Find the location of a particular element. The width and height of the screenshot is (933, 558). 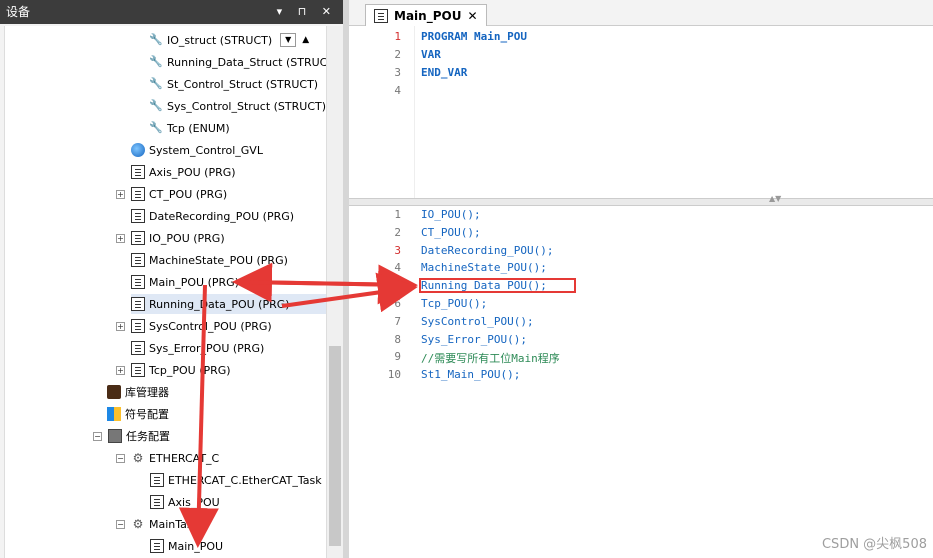

watermark: CSDN @尖枫508 is located at coordinates (874, 544).